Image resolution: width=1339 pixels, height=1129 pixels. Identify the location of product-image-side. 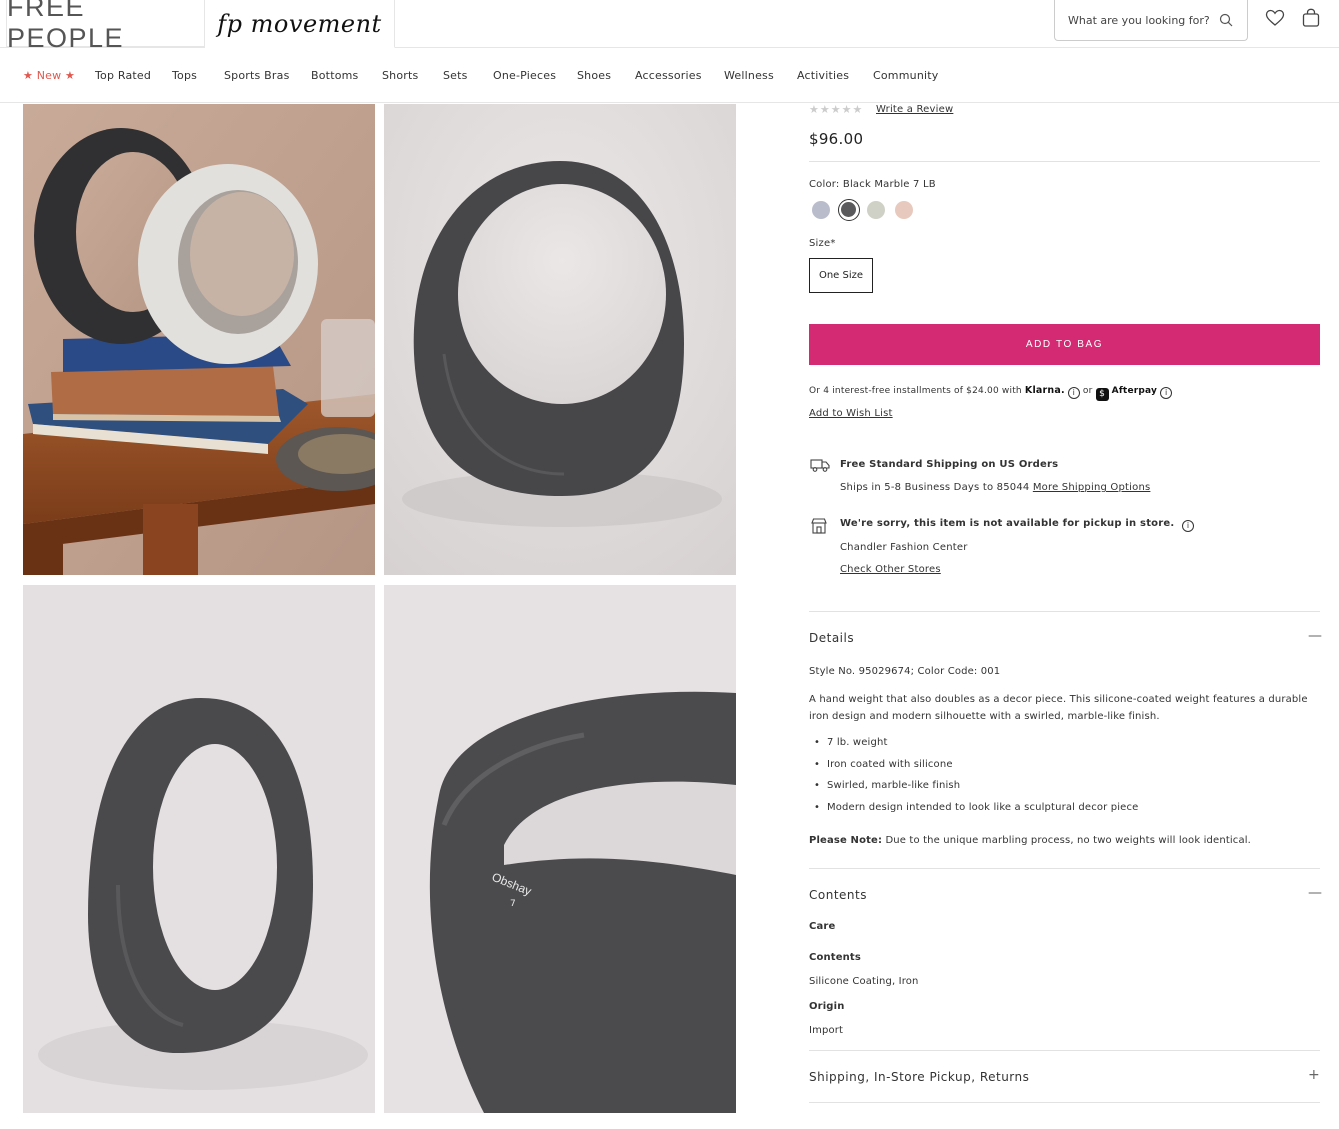
(199, 849).